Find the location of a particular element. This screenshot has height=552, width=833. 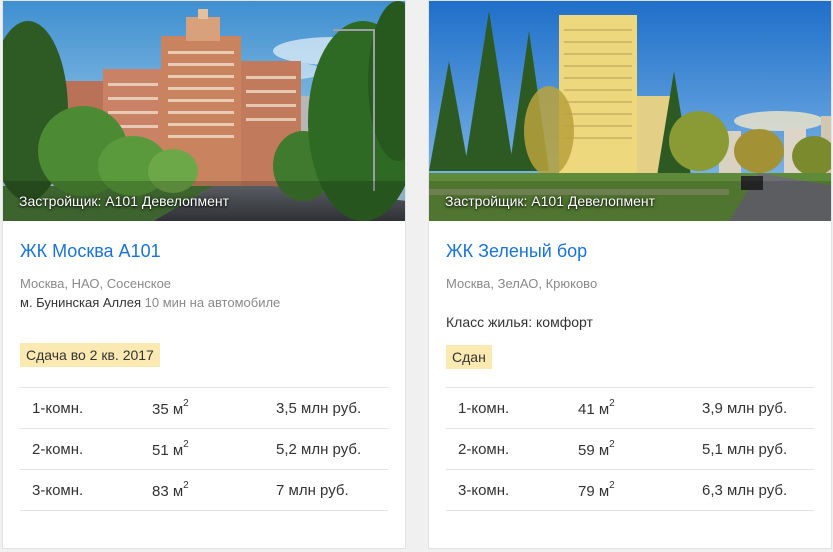

offer-area: 79 м2 is located at coordinates (596, 490).